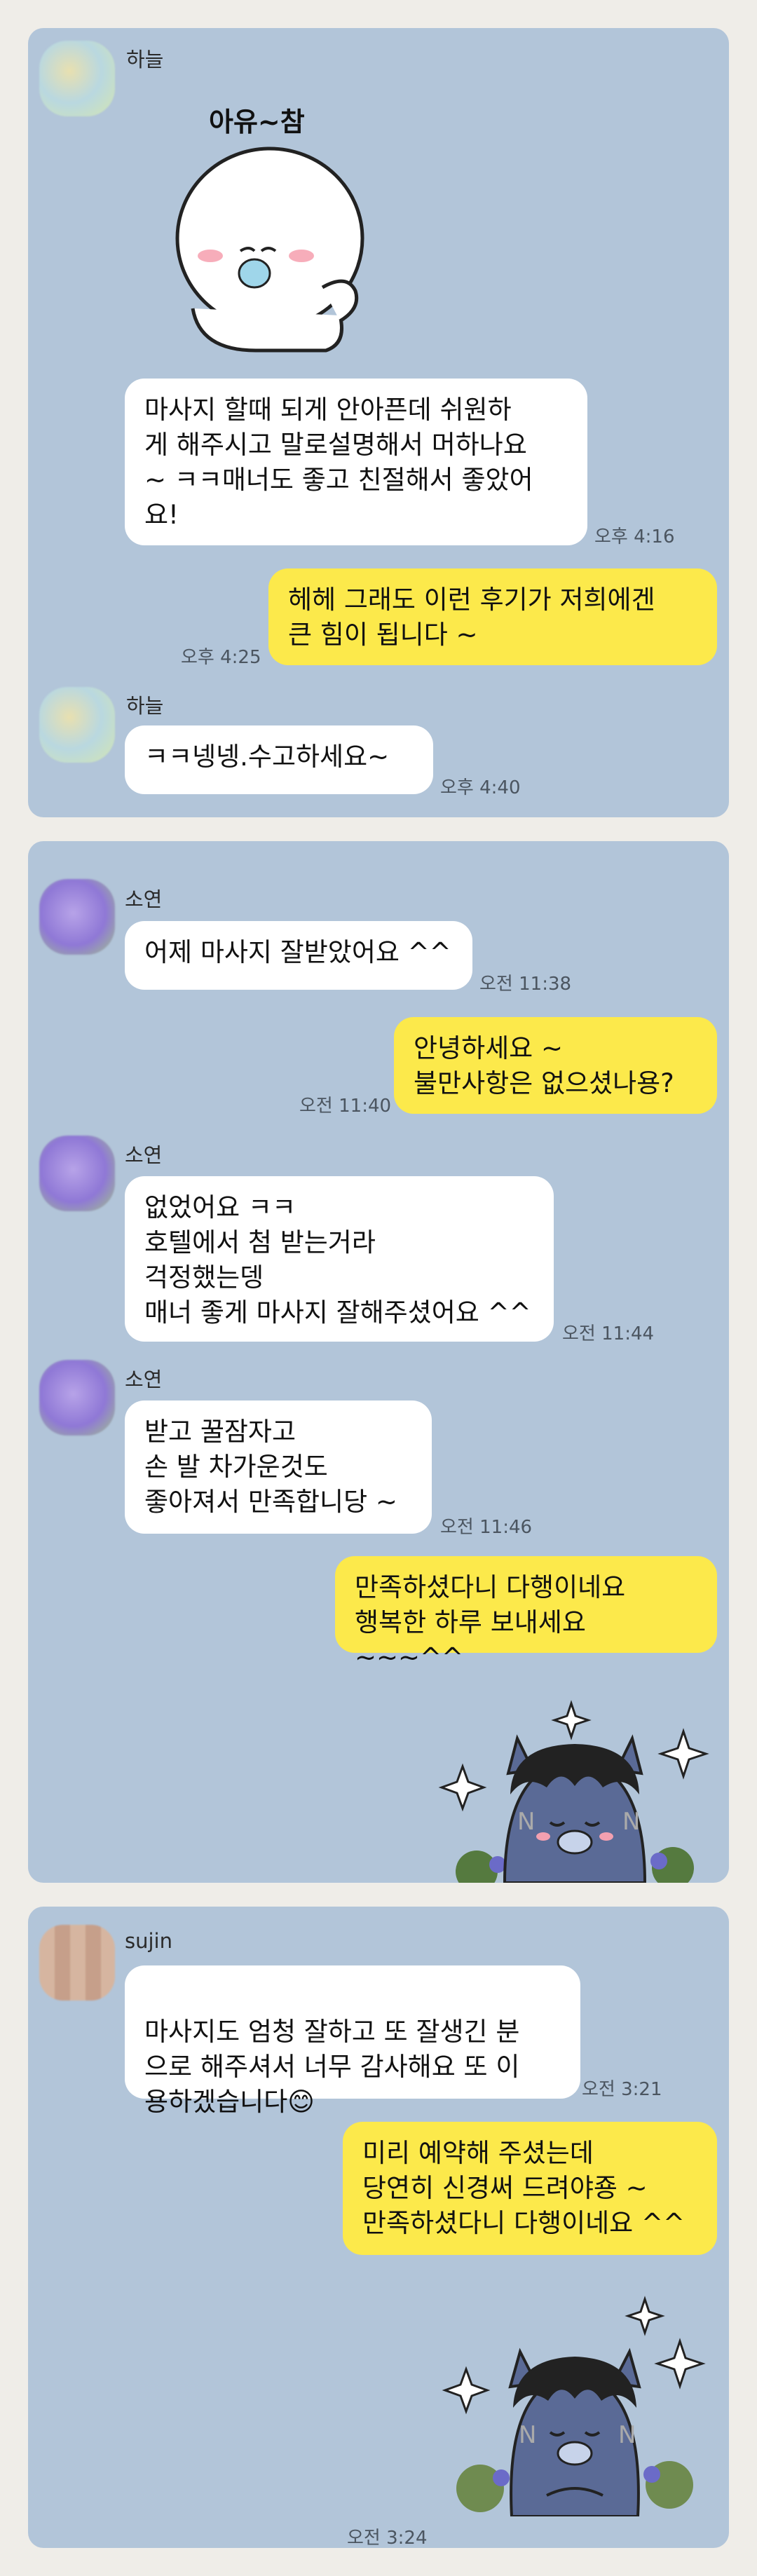  What do you see at coordinates (486, 1527) in the screenshot?
I see `message-time: 오전 11:46` at bounding box center [486, 1527].